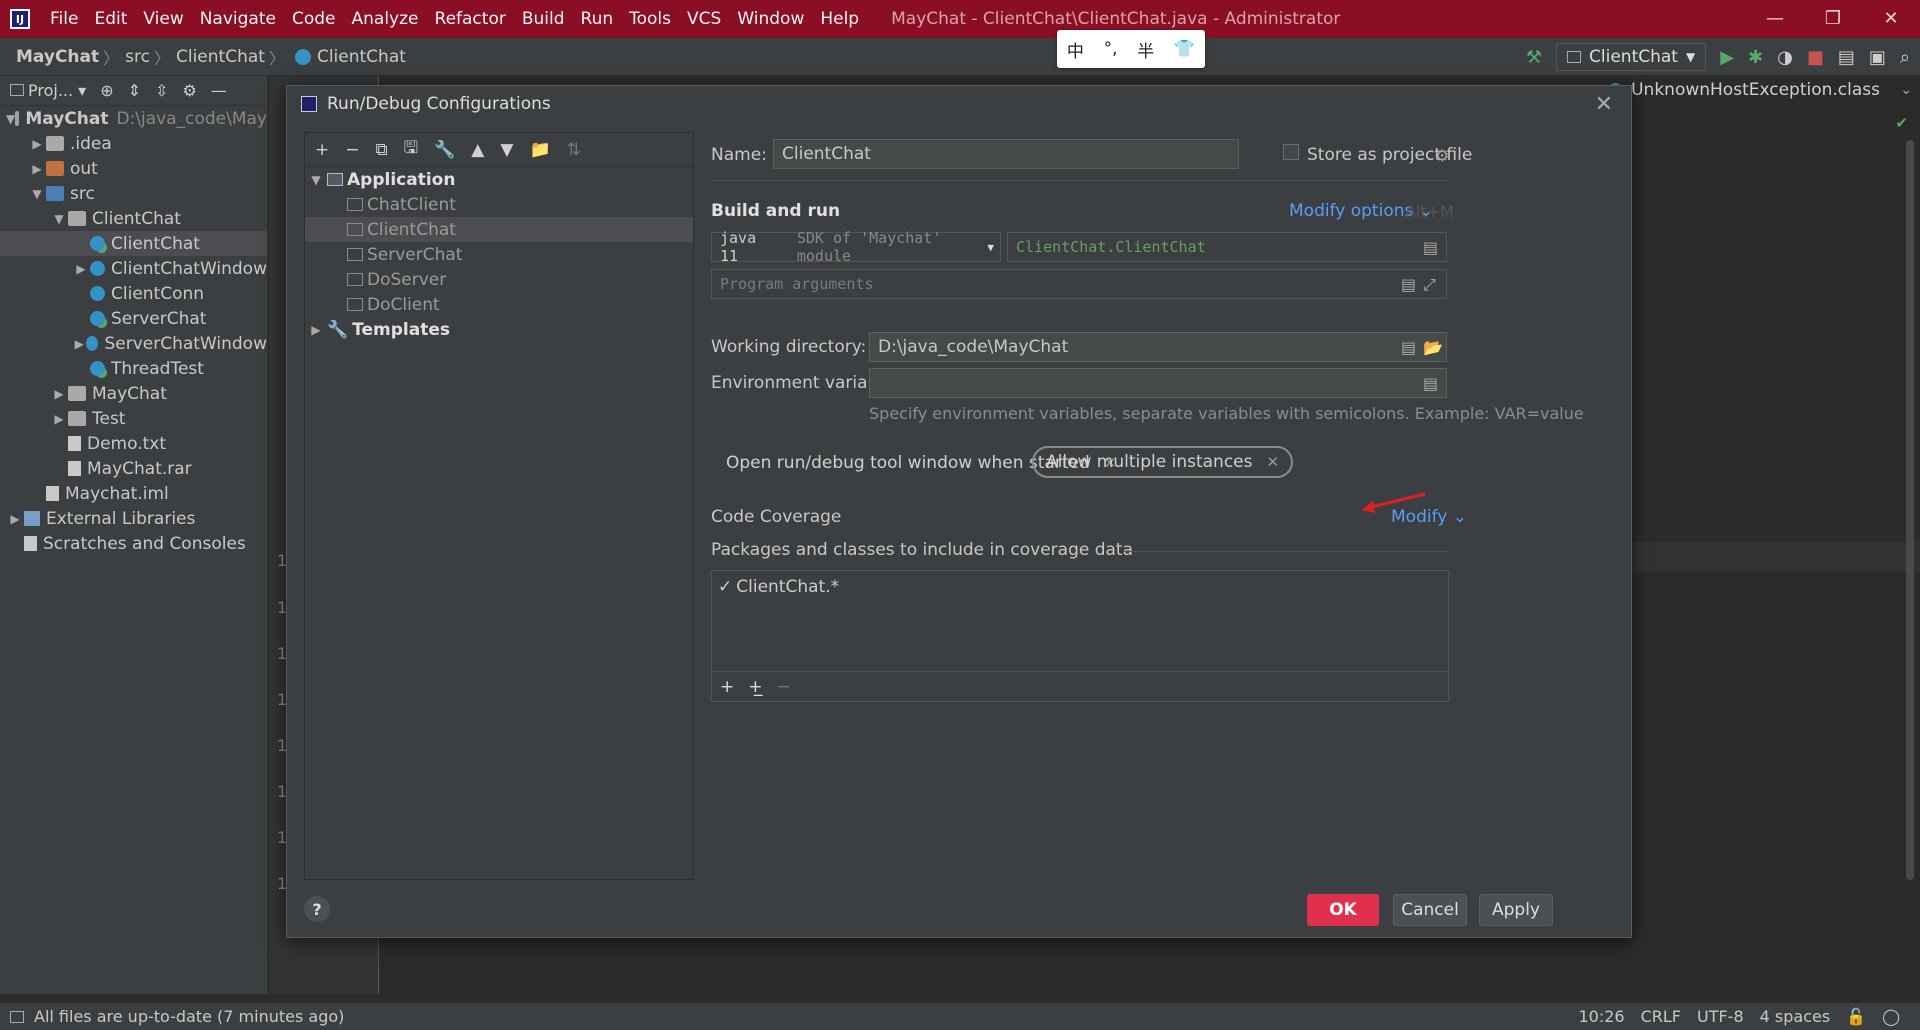 This screenshot has width=1920, height=1030. I want to click on menu-edit: Edit, so click(110, 19).